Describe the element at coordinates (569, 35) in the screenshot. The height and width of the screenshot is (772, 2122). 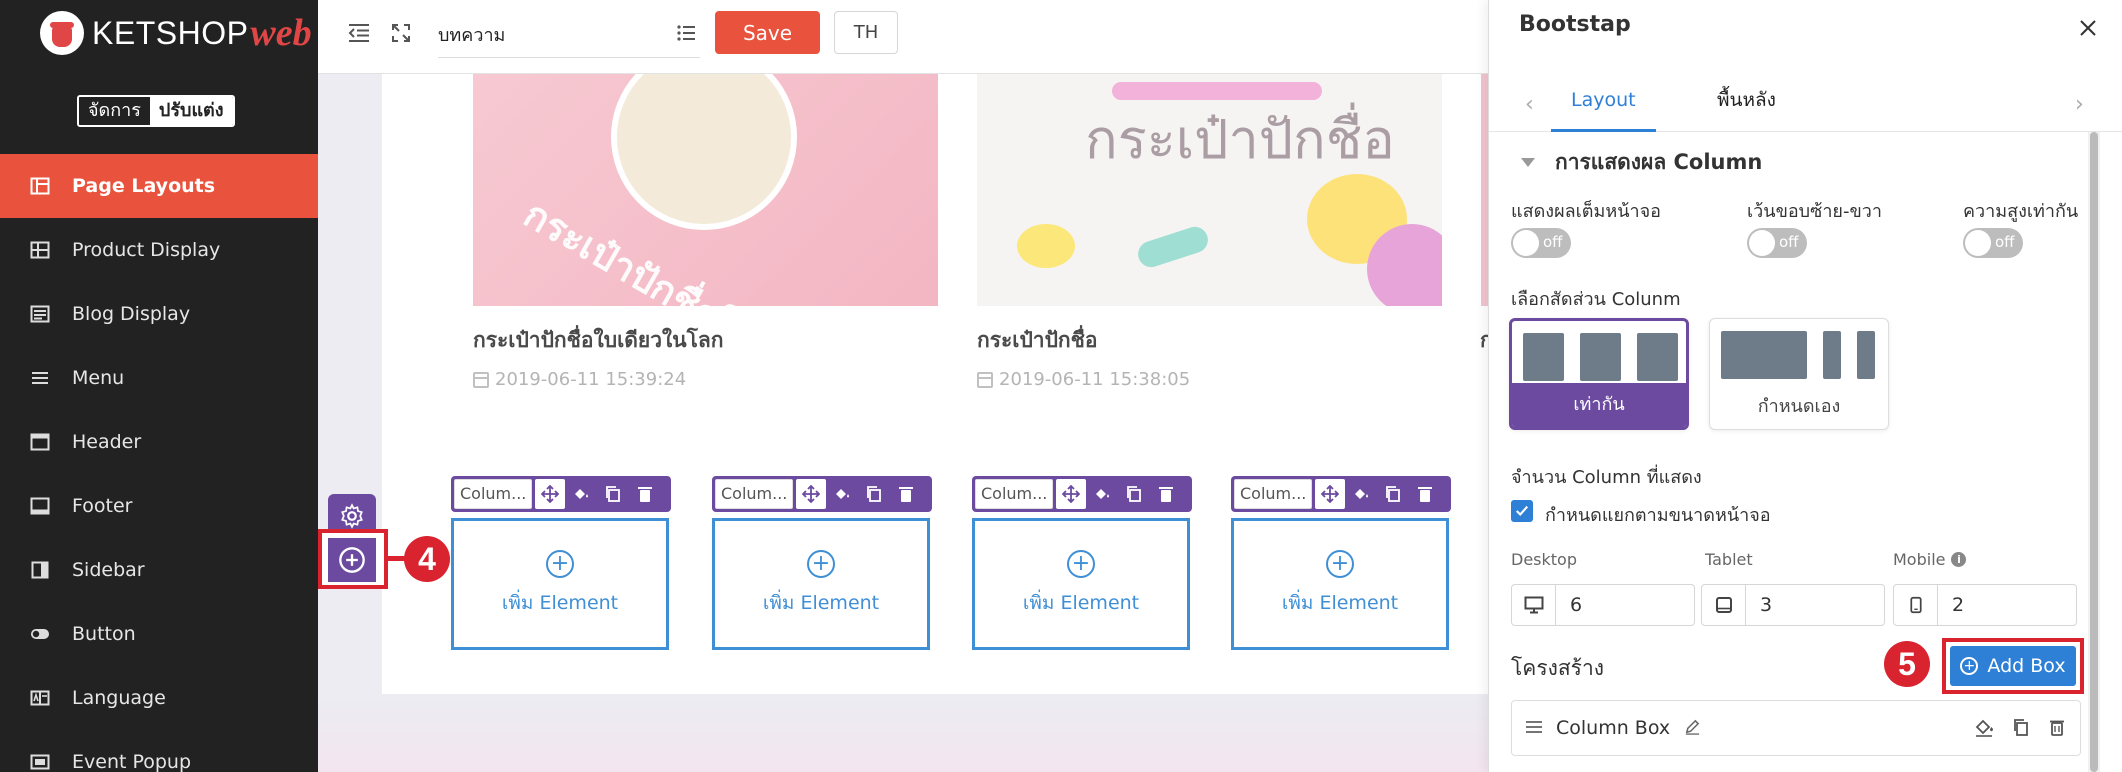
I see `page-select: บทความ` at that location.